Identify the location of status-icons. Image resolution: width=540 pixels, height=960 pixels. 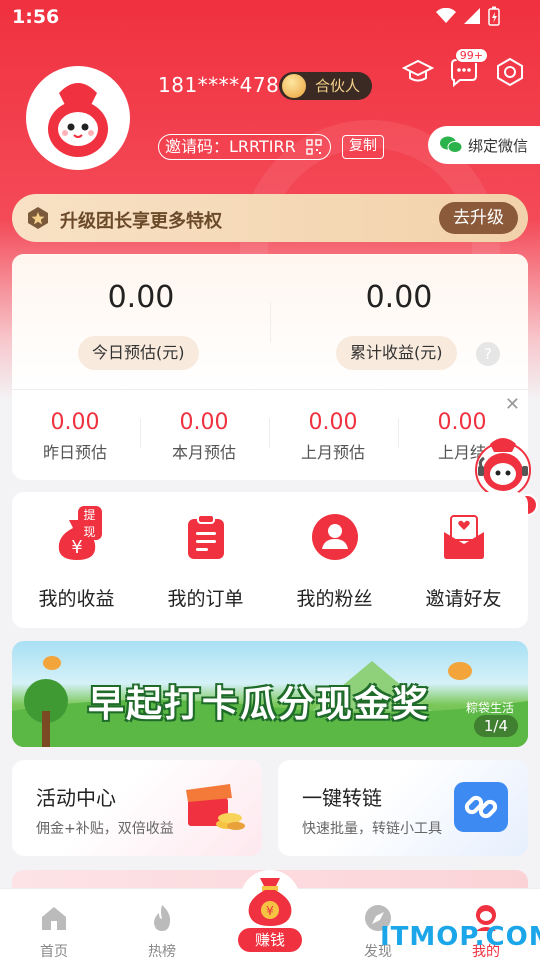
(468, 16).